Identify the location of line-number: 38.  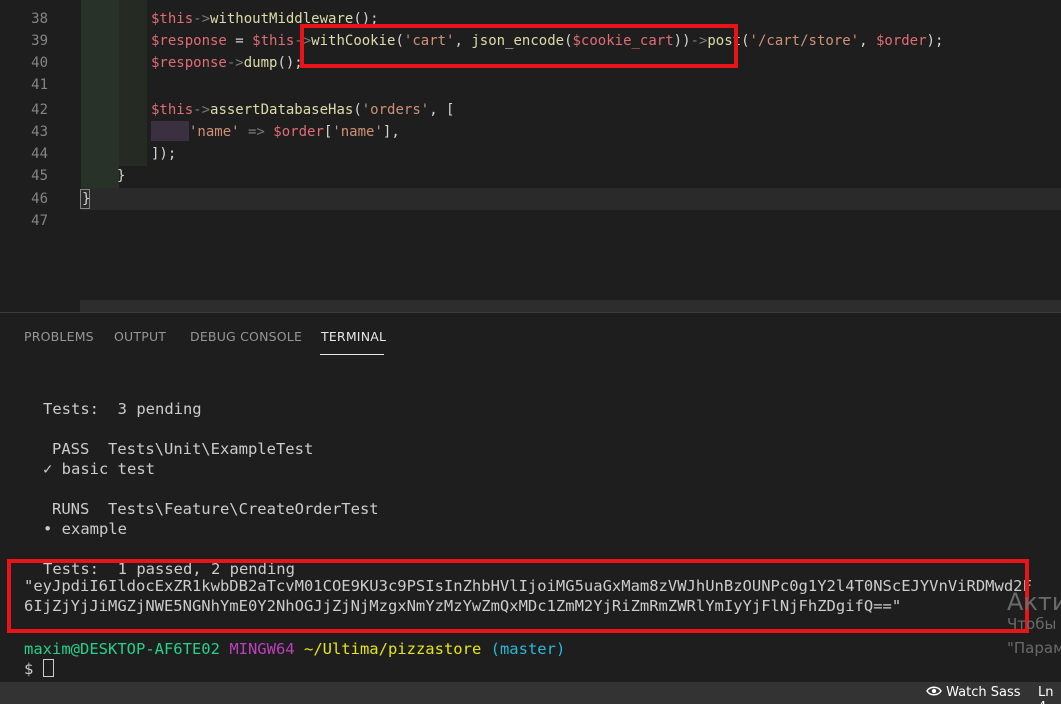
(39, 19).